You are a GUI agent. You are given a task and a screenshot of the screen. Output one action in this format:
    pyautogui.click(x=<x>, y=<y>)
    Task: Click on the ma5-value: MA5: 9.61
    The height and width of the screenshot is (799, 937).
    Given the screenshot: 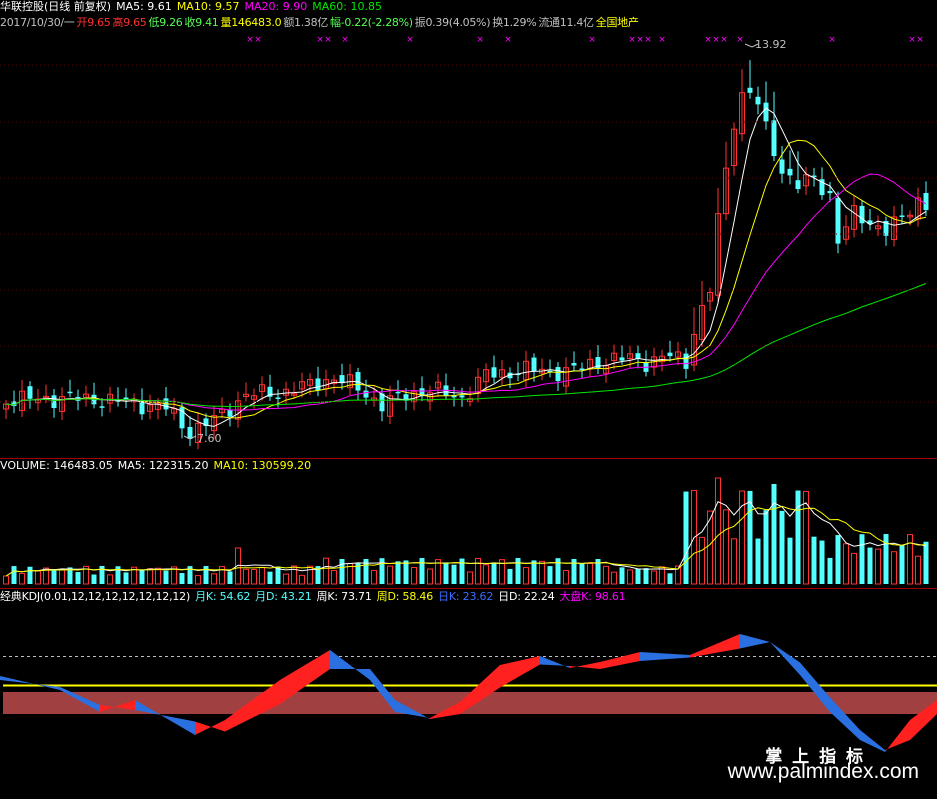 What is the action you would take?
    pyautogui.click(x=144, y=6)
    